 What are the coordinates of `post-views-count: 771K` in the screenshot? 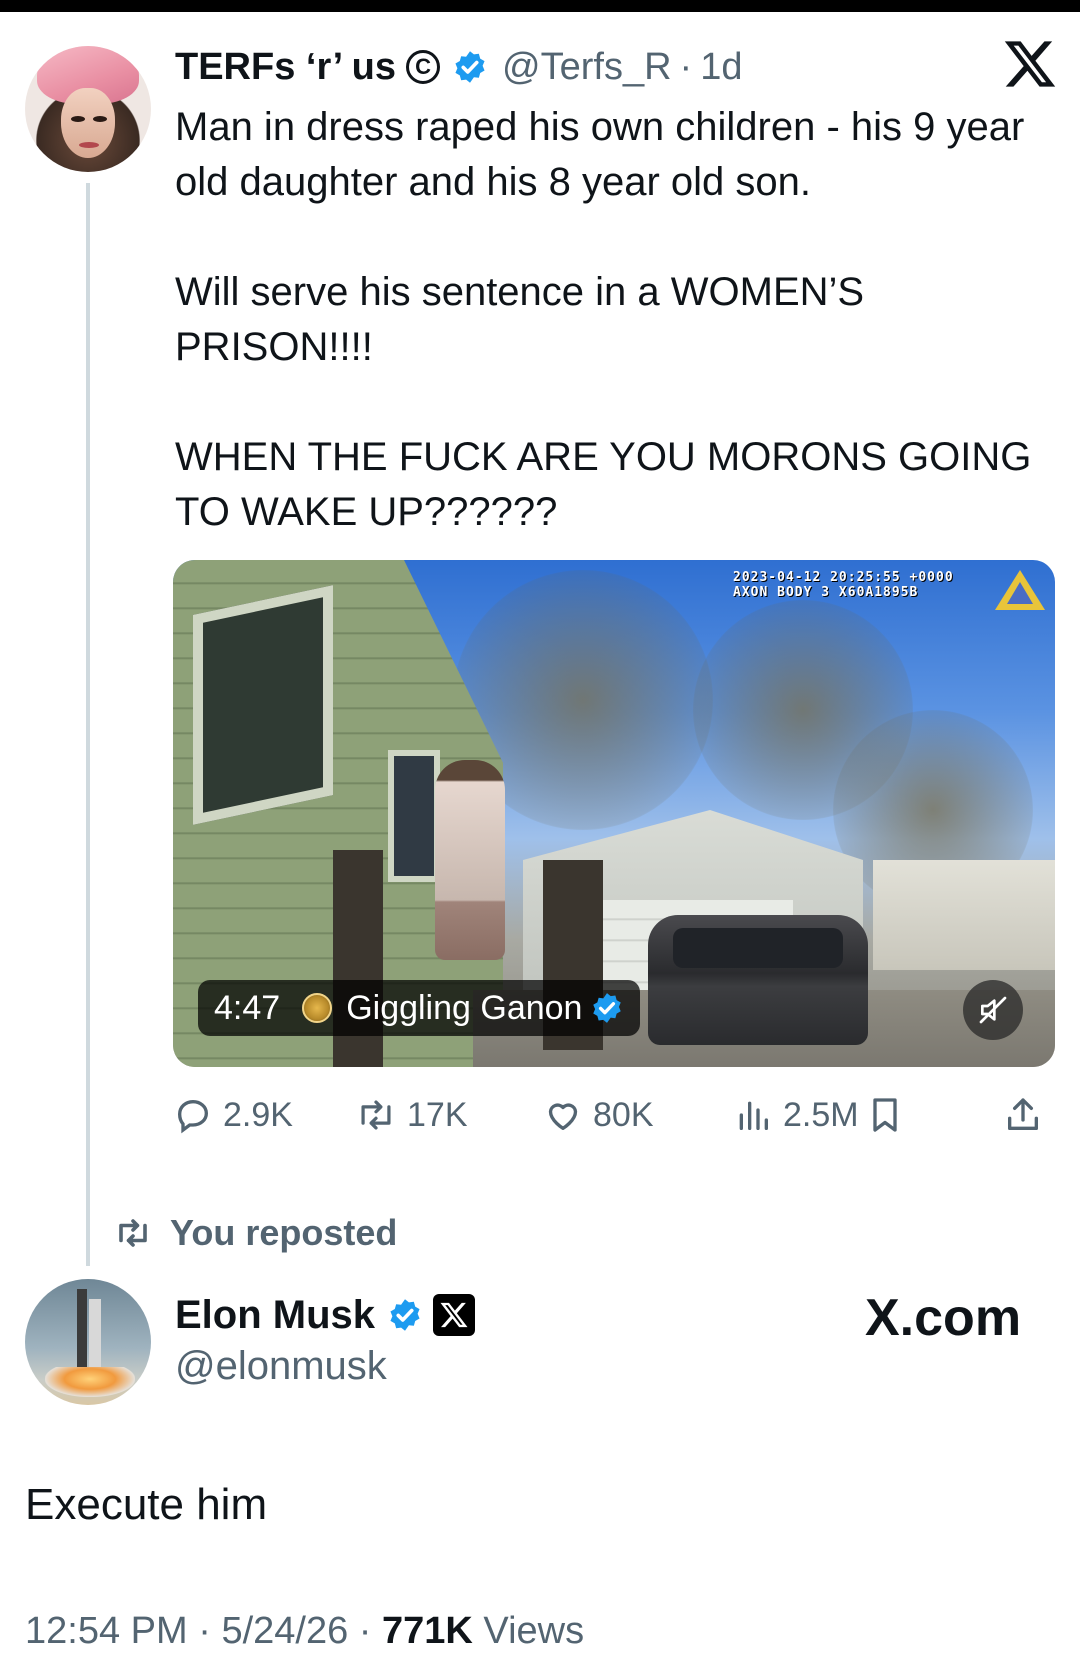 It's located at (427, 1631).